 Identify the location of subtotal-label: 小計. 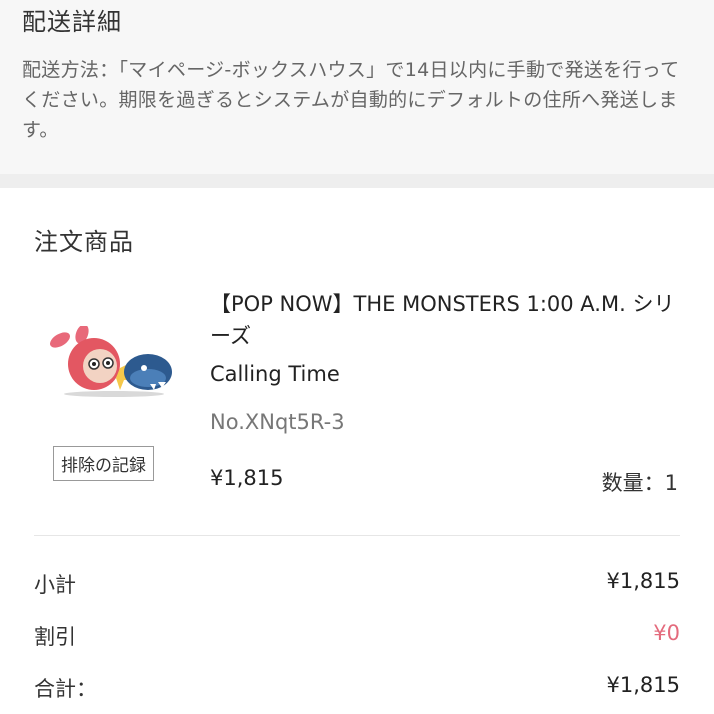
(55, 585).